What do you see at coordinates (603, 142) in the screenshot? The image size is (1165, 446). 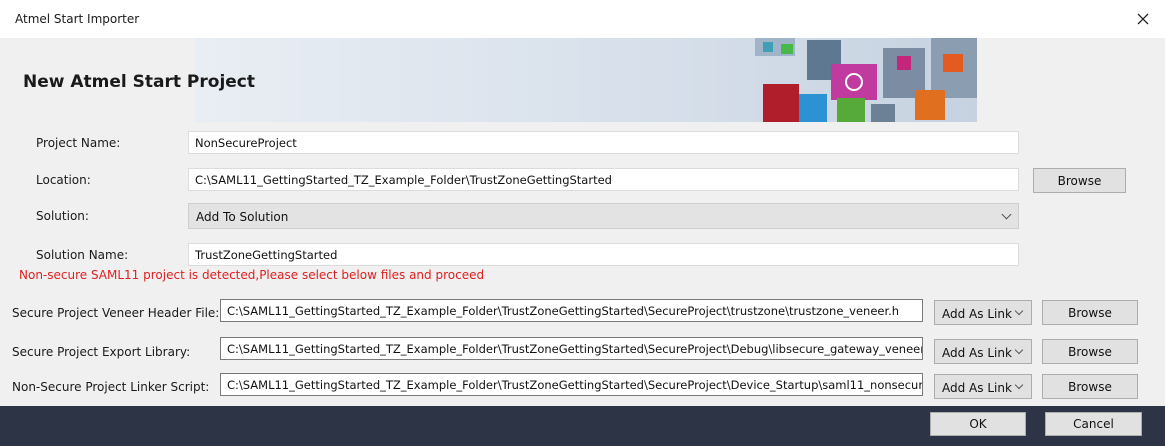 I see `project-name-input: NonSecureProject` at bounding box center [603, 142].